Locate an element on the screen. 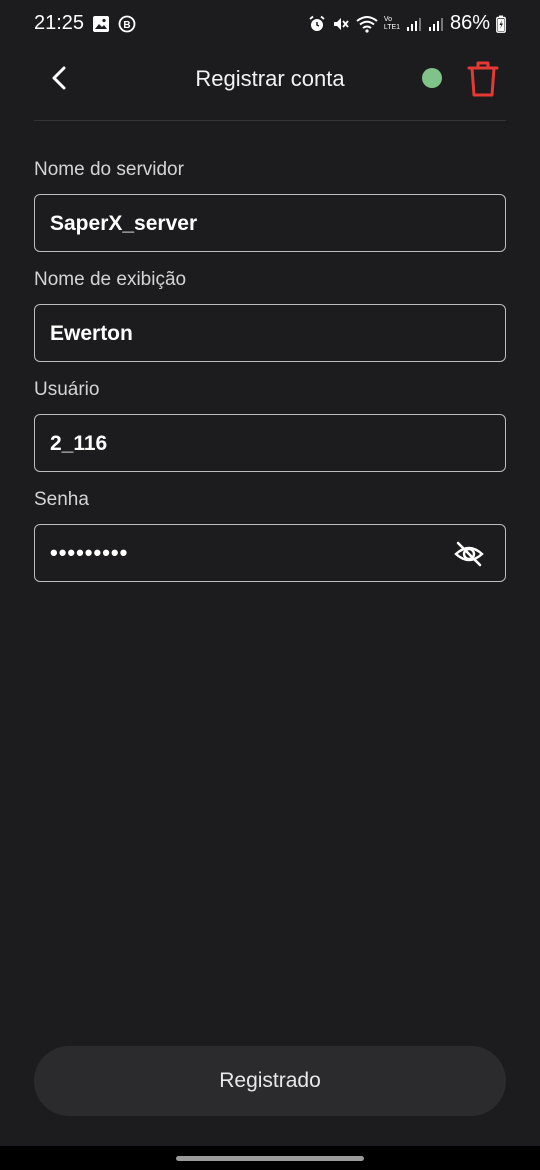 This screenshot has width=540, height=1170. password-label: Senha is located at coordinates (61, 499).